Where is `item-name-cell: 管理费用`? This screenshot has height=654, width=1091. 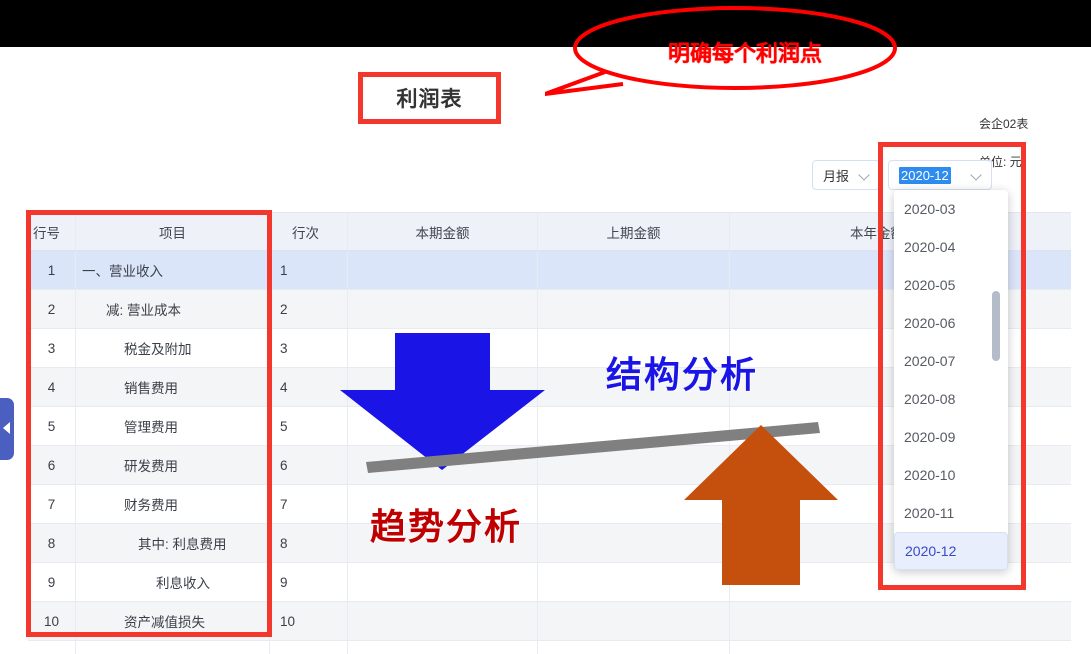 item-name-cell: 管理费用 is located at coordinates (173, 426).